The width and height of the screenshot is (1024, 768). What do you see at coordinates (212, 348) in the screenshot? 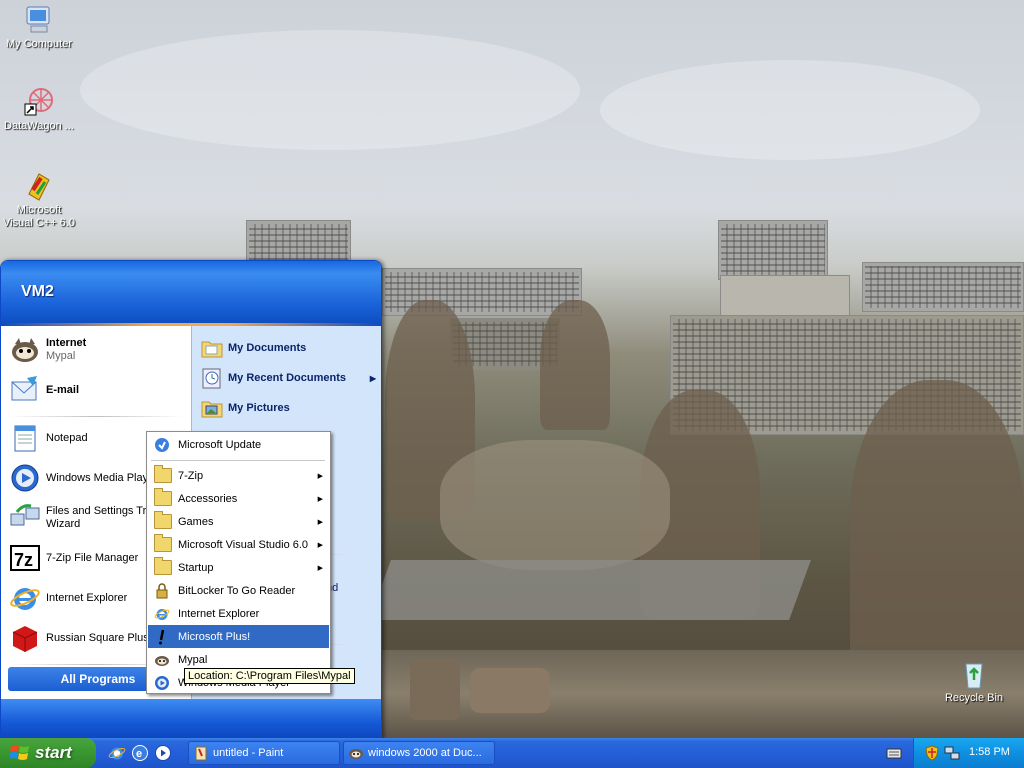
I see `folder-documents-icon` at bounding box center [212, 348].